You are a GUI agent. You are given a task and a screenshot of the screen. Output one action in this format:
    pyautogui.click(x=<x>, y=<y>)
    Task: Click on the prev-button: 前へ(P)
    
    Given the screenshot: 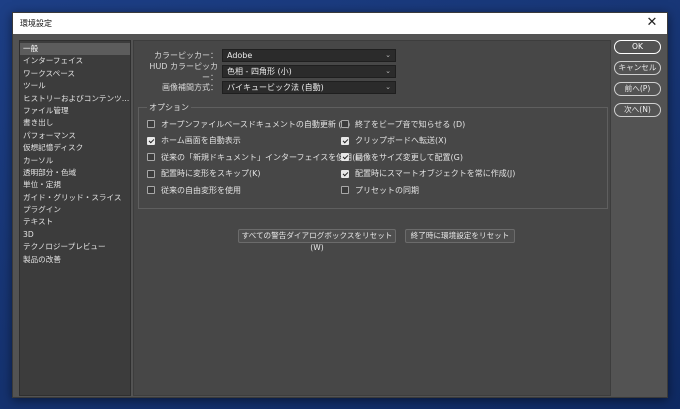 What is the action you would take?
    pyautogui.click(x=637, y=89)
    